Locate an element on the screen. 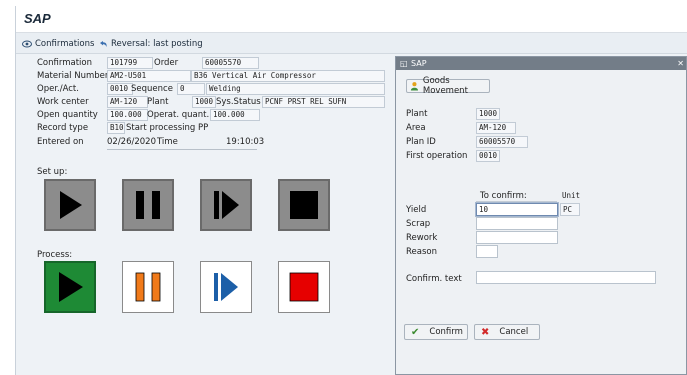 The width and height of the screenshot is (687, 375). reversal-button: Reversal: last posting is located at coordinates (150, 43).